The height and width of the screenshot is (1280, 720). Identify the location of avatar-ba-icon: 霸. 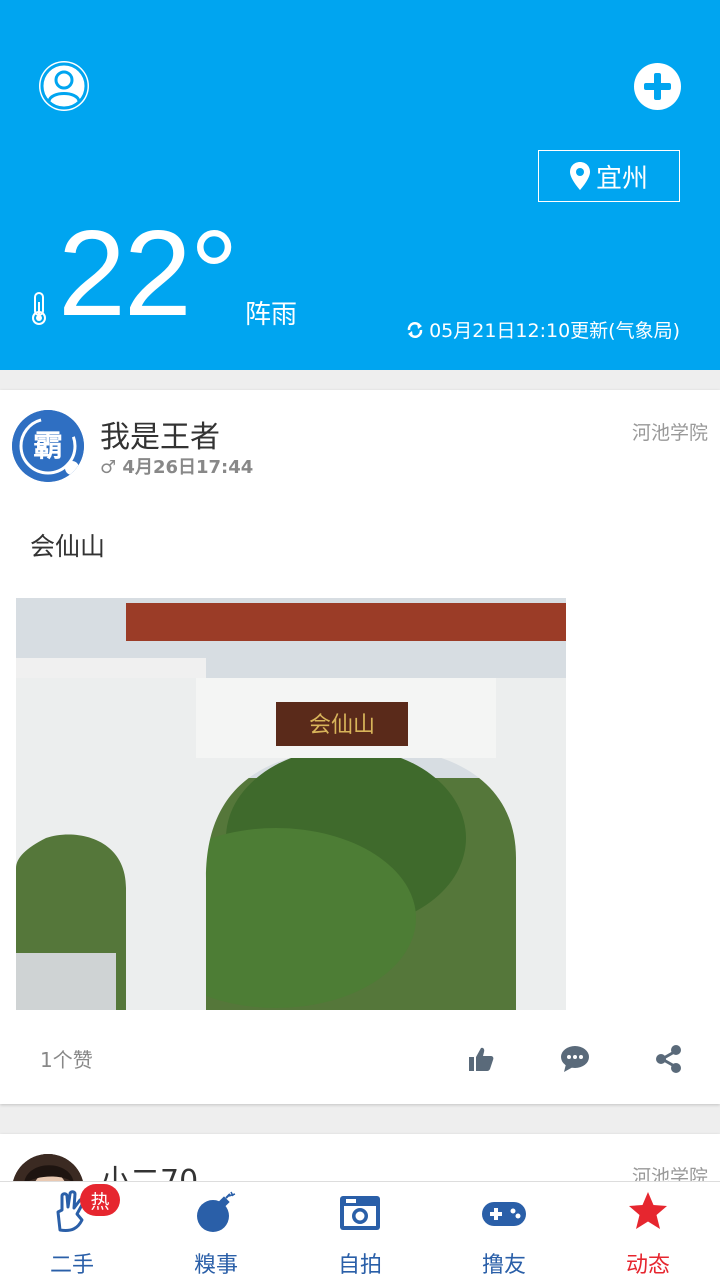
(48, 446).